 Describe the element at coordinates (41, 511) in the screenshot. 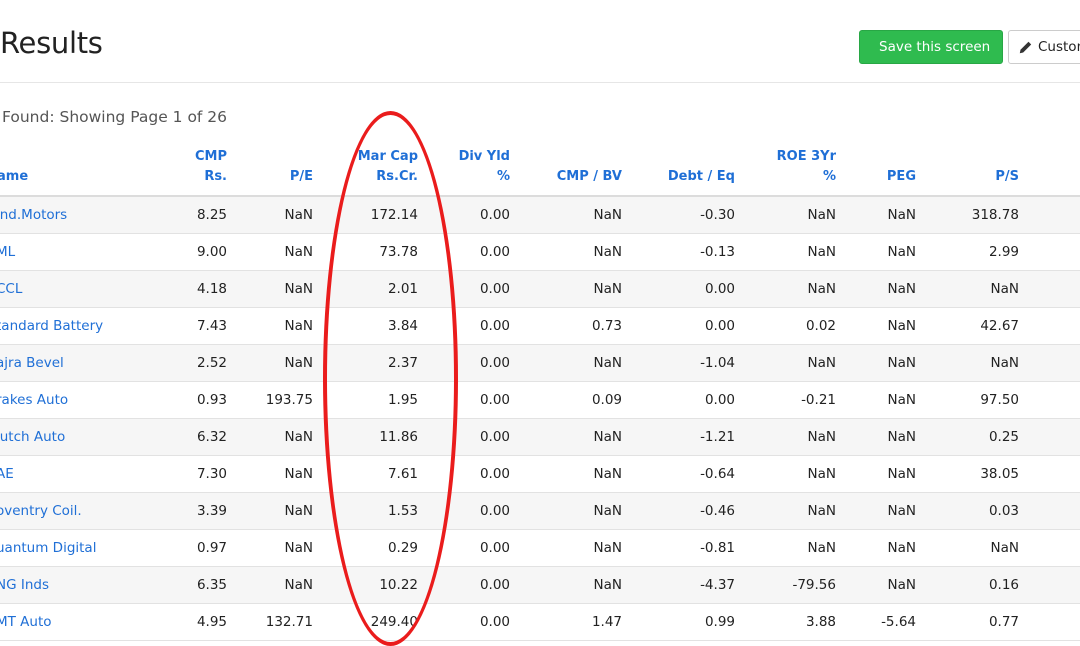

I see `company-name-link: oventry Coil.` at that location.